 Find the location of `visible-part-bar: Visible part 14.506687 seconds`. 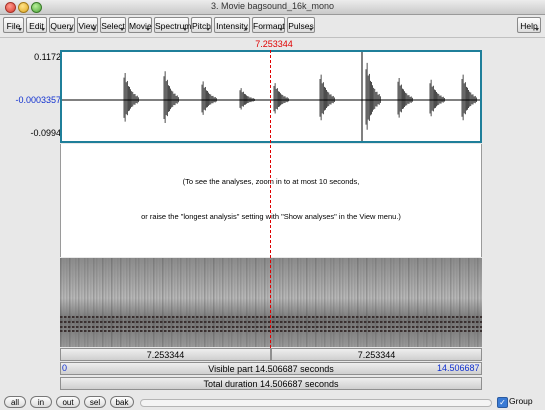

visible-part-bar: Visible part 14.506687 seconds is located at coordinates (271, 368).